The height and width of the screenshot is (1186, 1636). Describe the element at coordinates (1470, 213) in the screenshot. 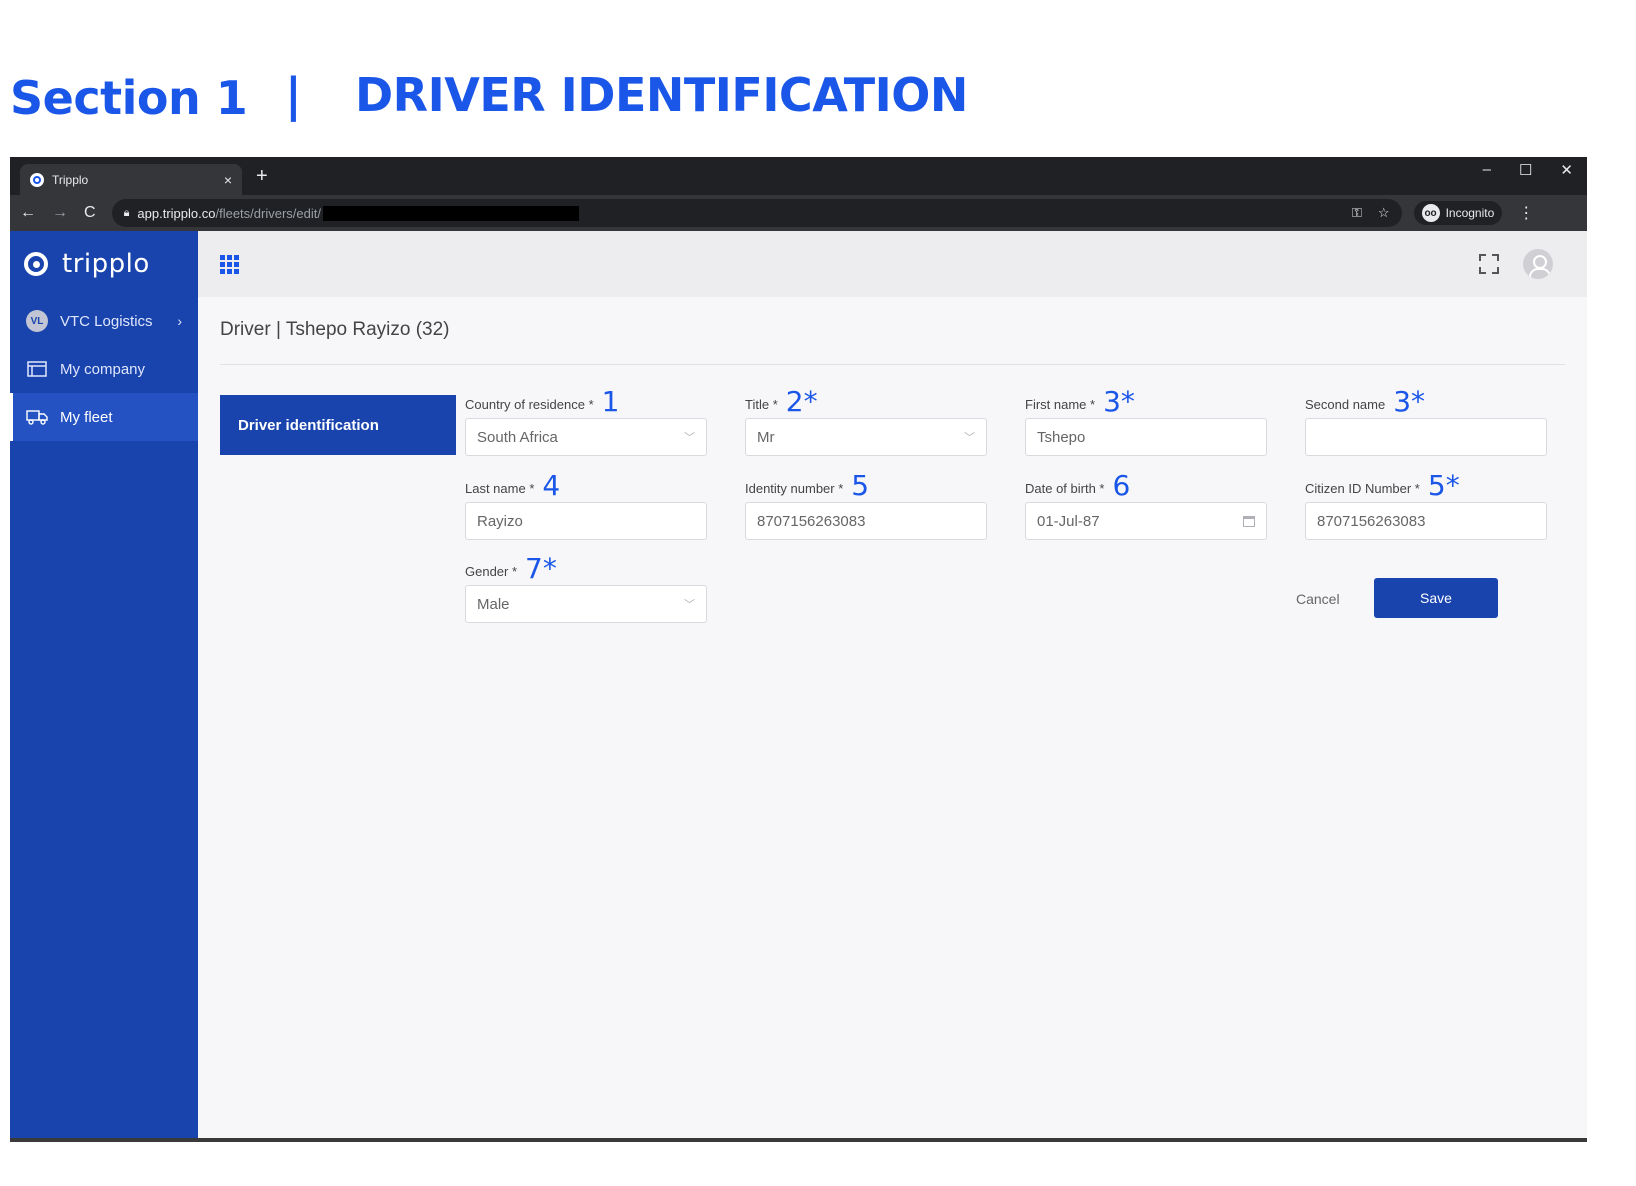

I see `incognito-label: Incognito` at that location.